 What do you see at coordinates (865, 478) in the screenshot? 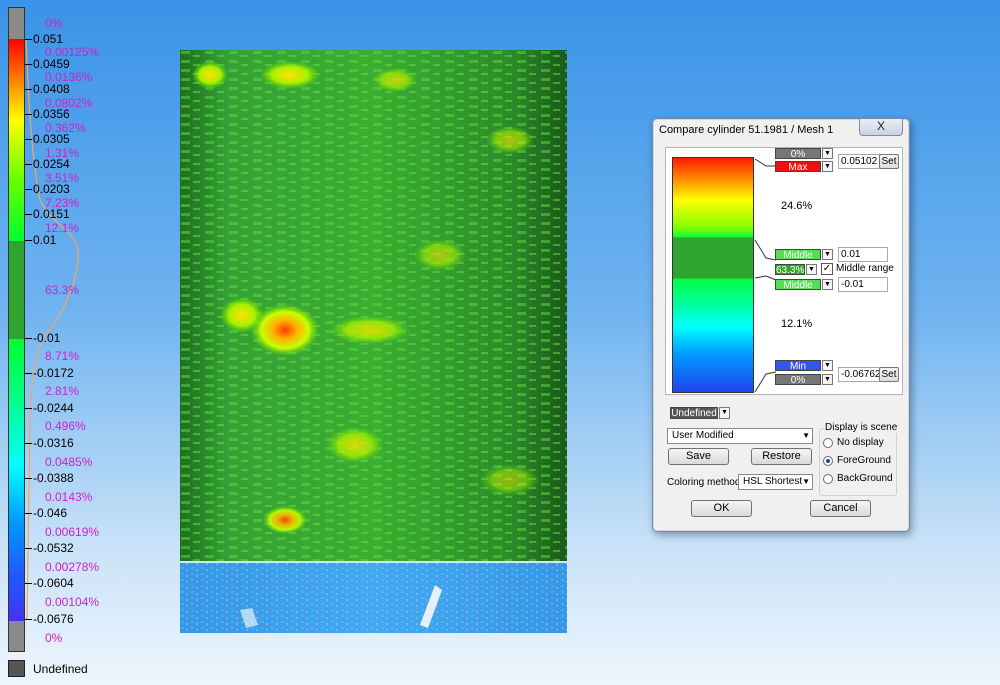
I see `radio-background-label: BackGround` at bounding box center [865, 478].